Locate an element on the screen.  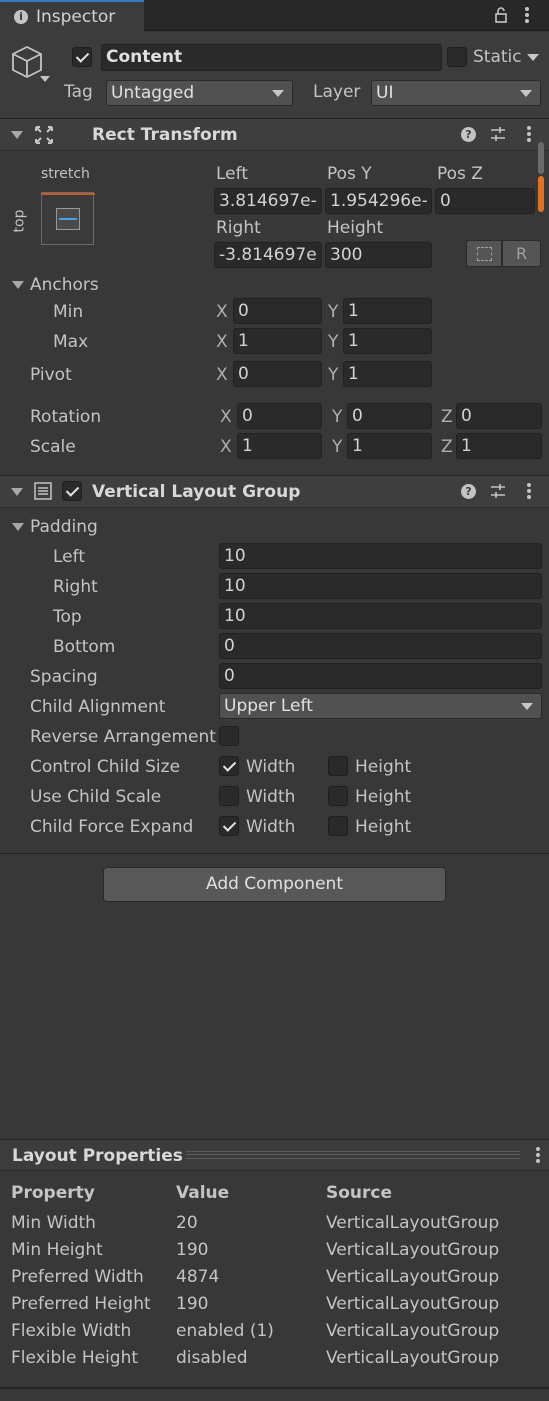
spacing-field: 0 is located at coordinates (380, 676).